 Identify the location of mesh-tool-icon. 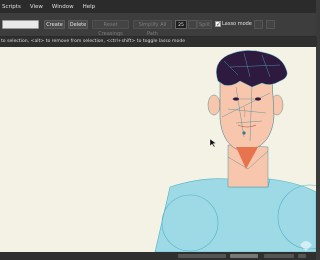
(258, 24).